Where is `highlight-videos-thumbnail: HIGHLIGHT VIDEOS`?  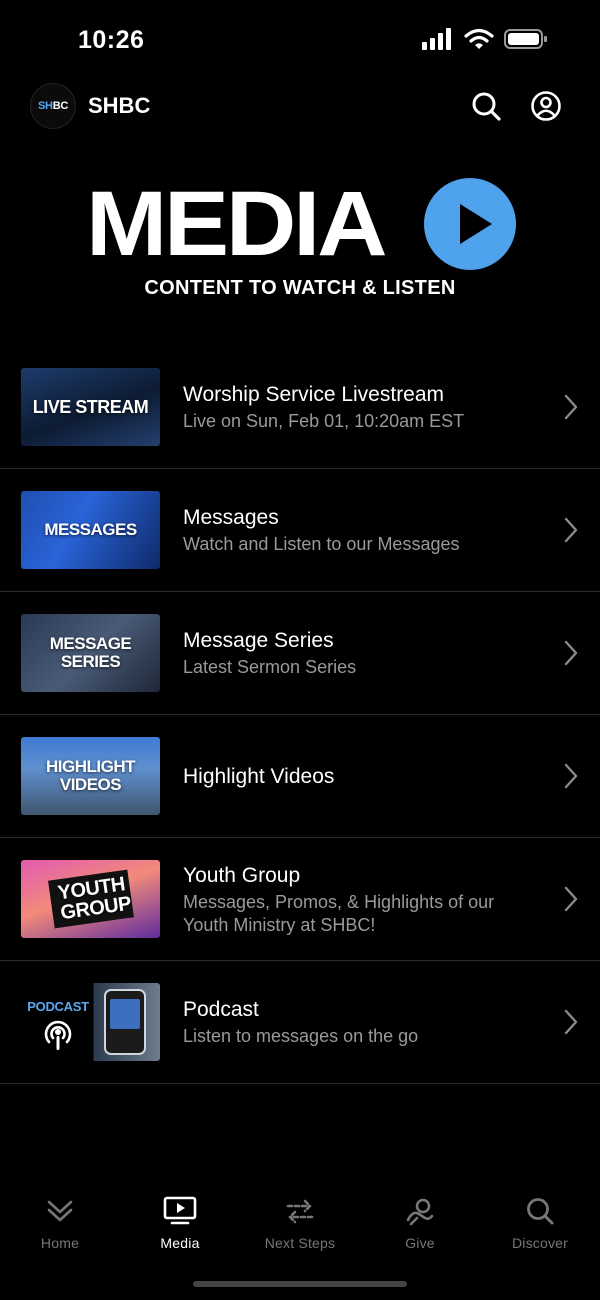
highlight-videos-thumbnail: HIGHLIGHT VIDEOS is located at coordinates (90, 776).